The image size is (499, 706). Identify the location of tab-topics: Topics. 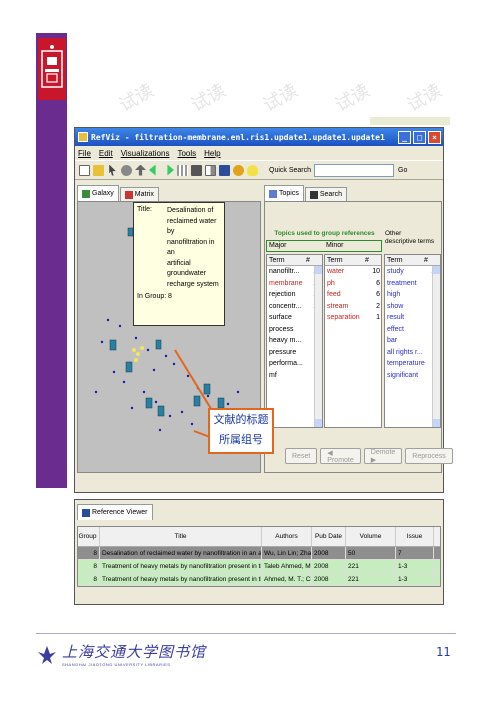
(284, 193).